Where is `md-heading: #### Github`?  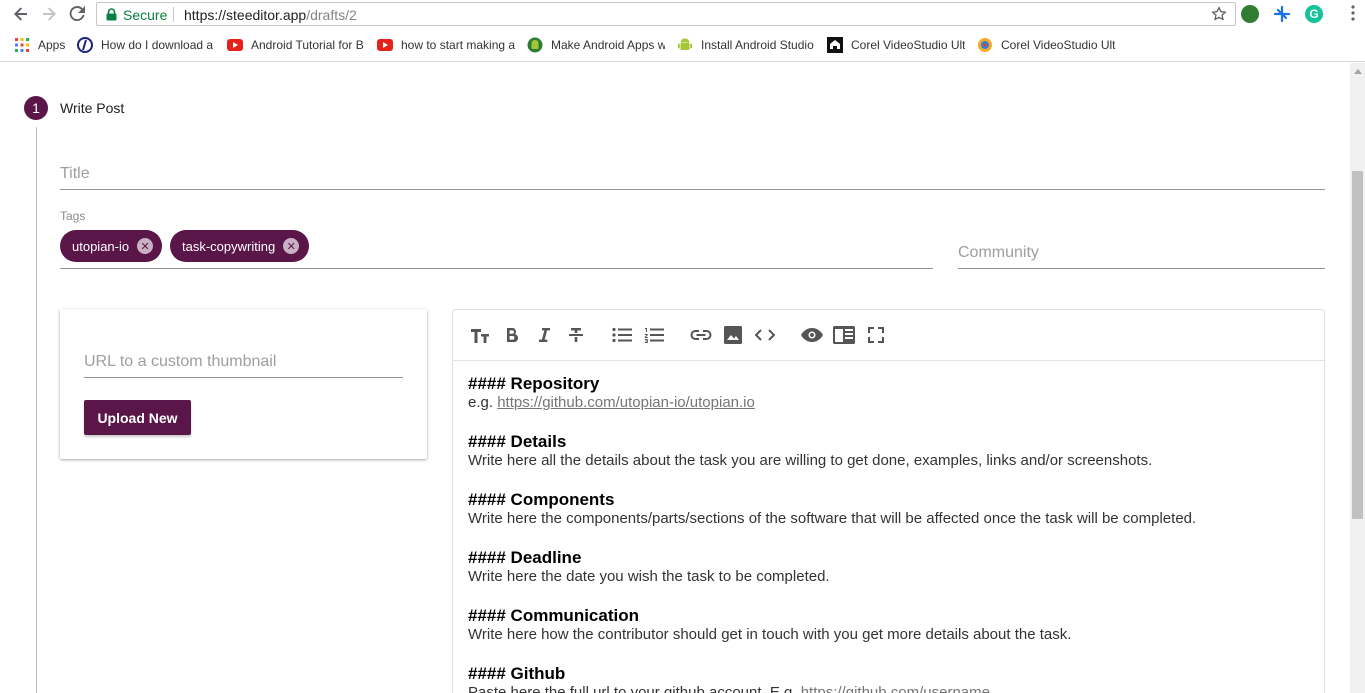
md-heading: #### Github is located at coordinates (517, 673).